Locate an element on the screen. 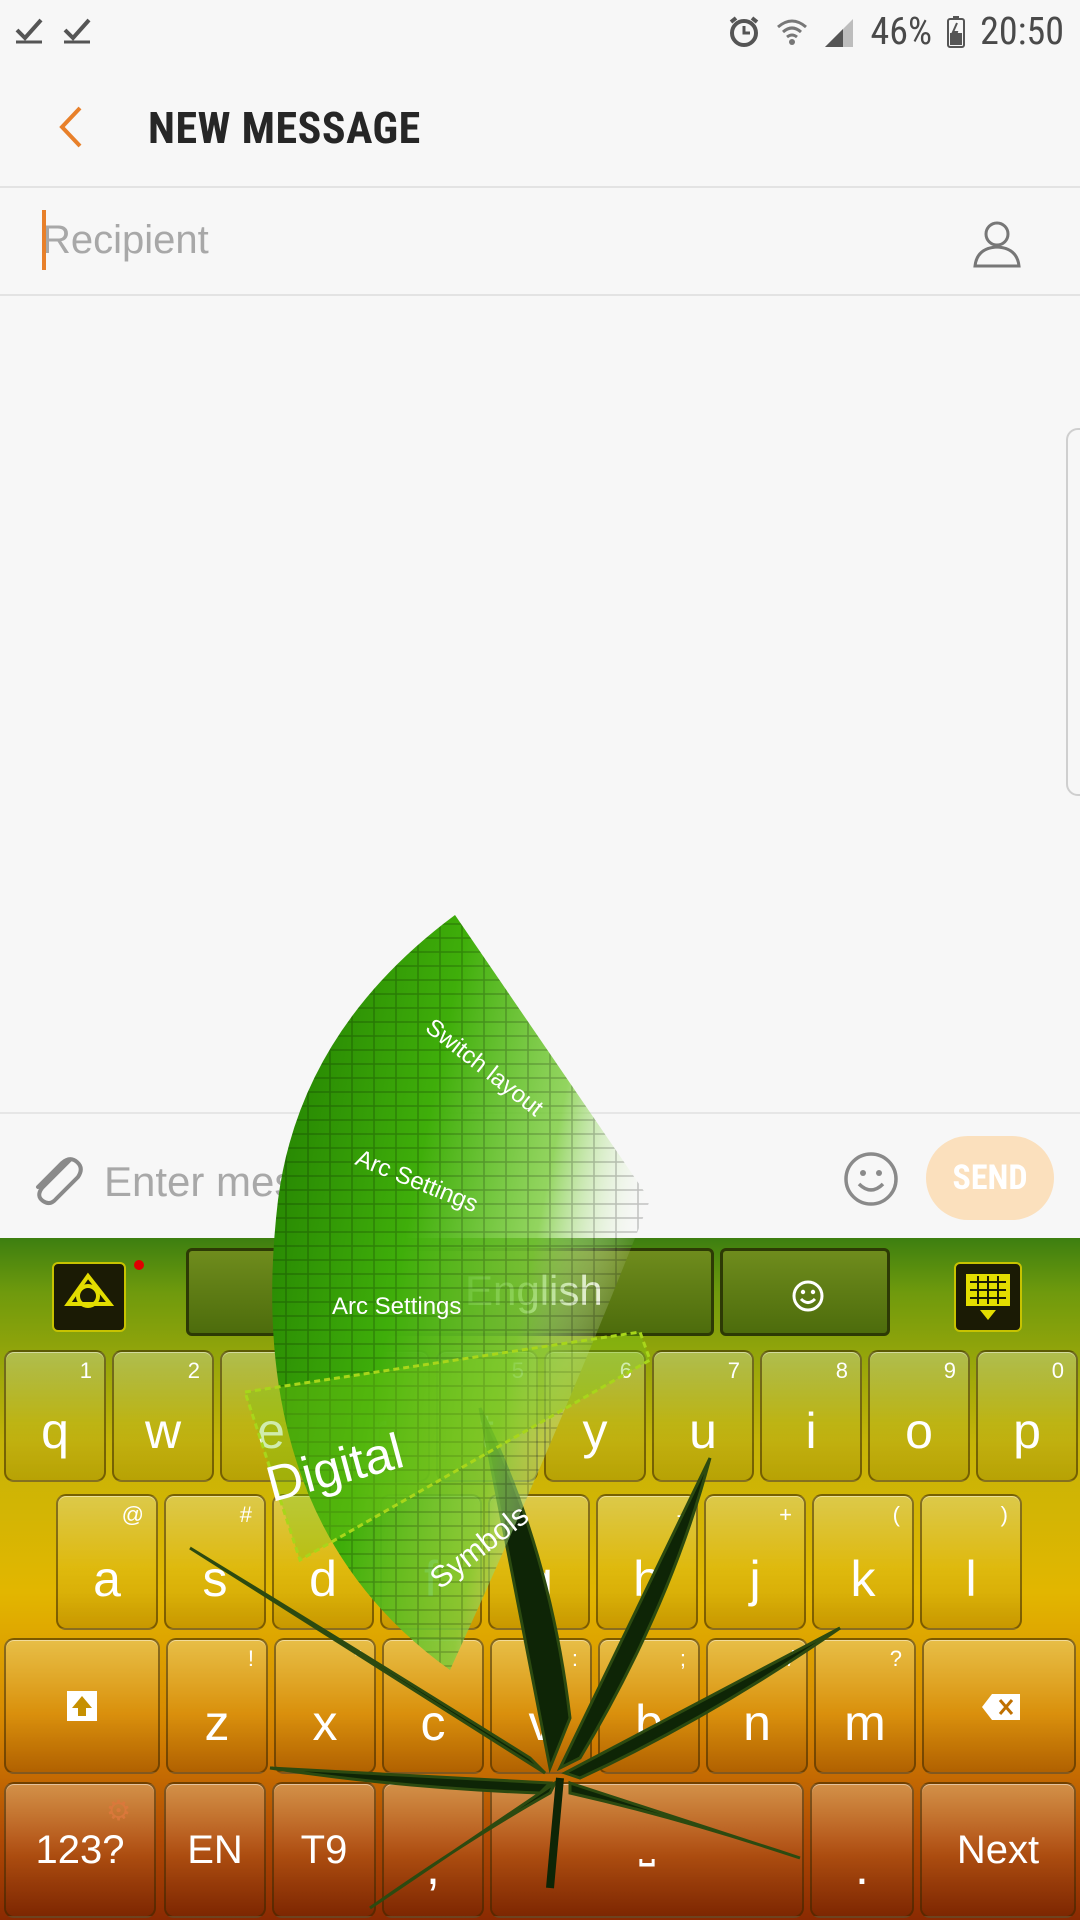  send-button: SEND is located at coordinates (990, 1178).